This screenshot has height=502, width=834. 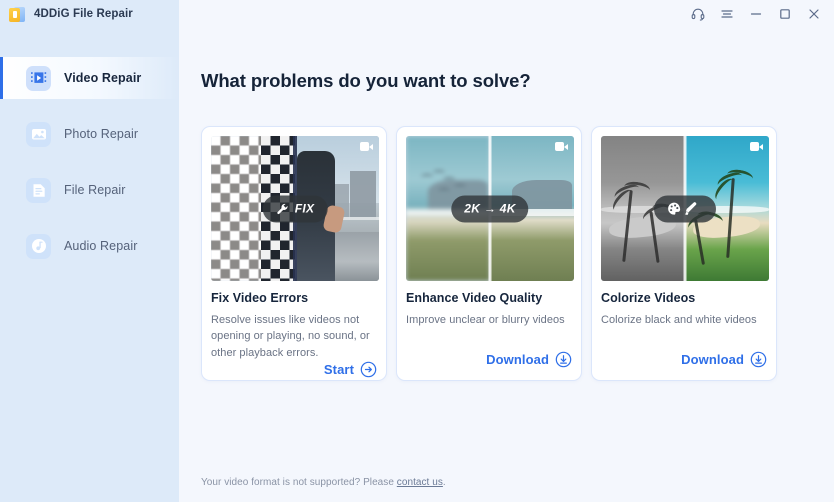 I want to click on audio-repair-icon, so click(x=38, y=246).